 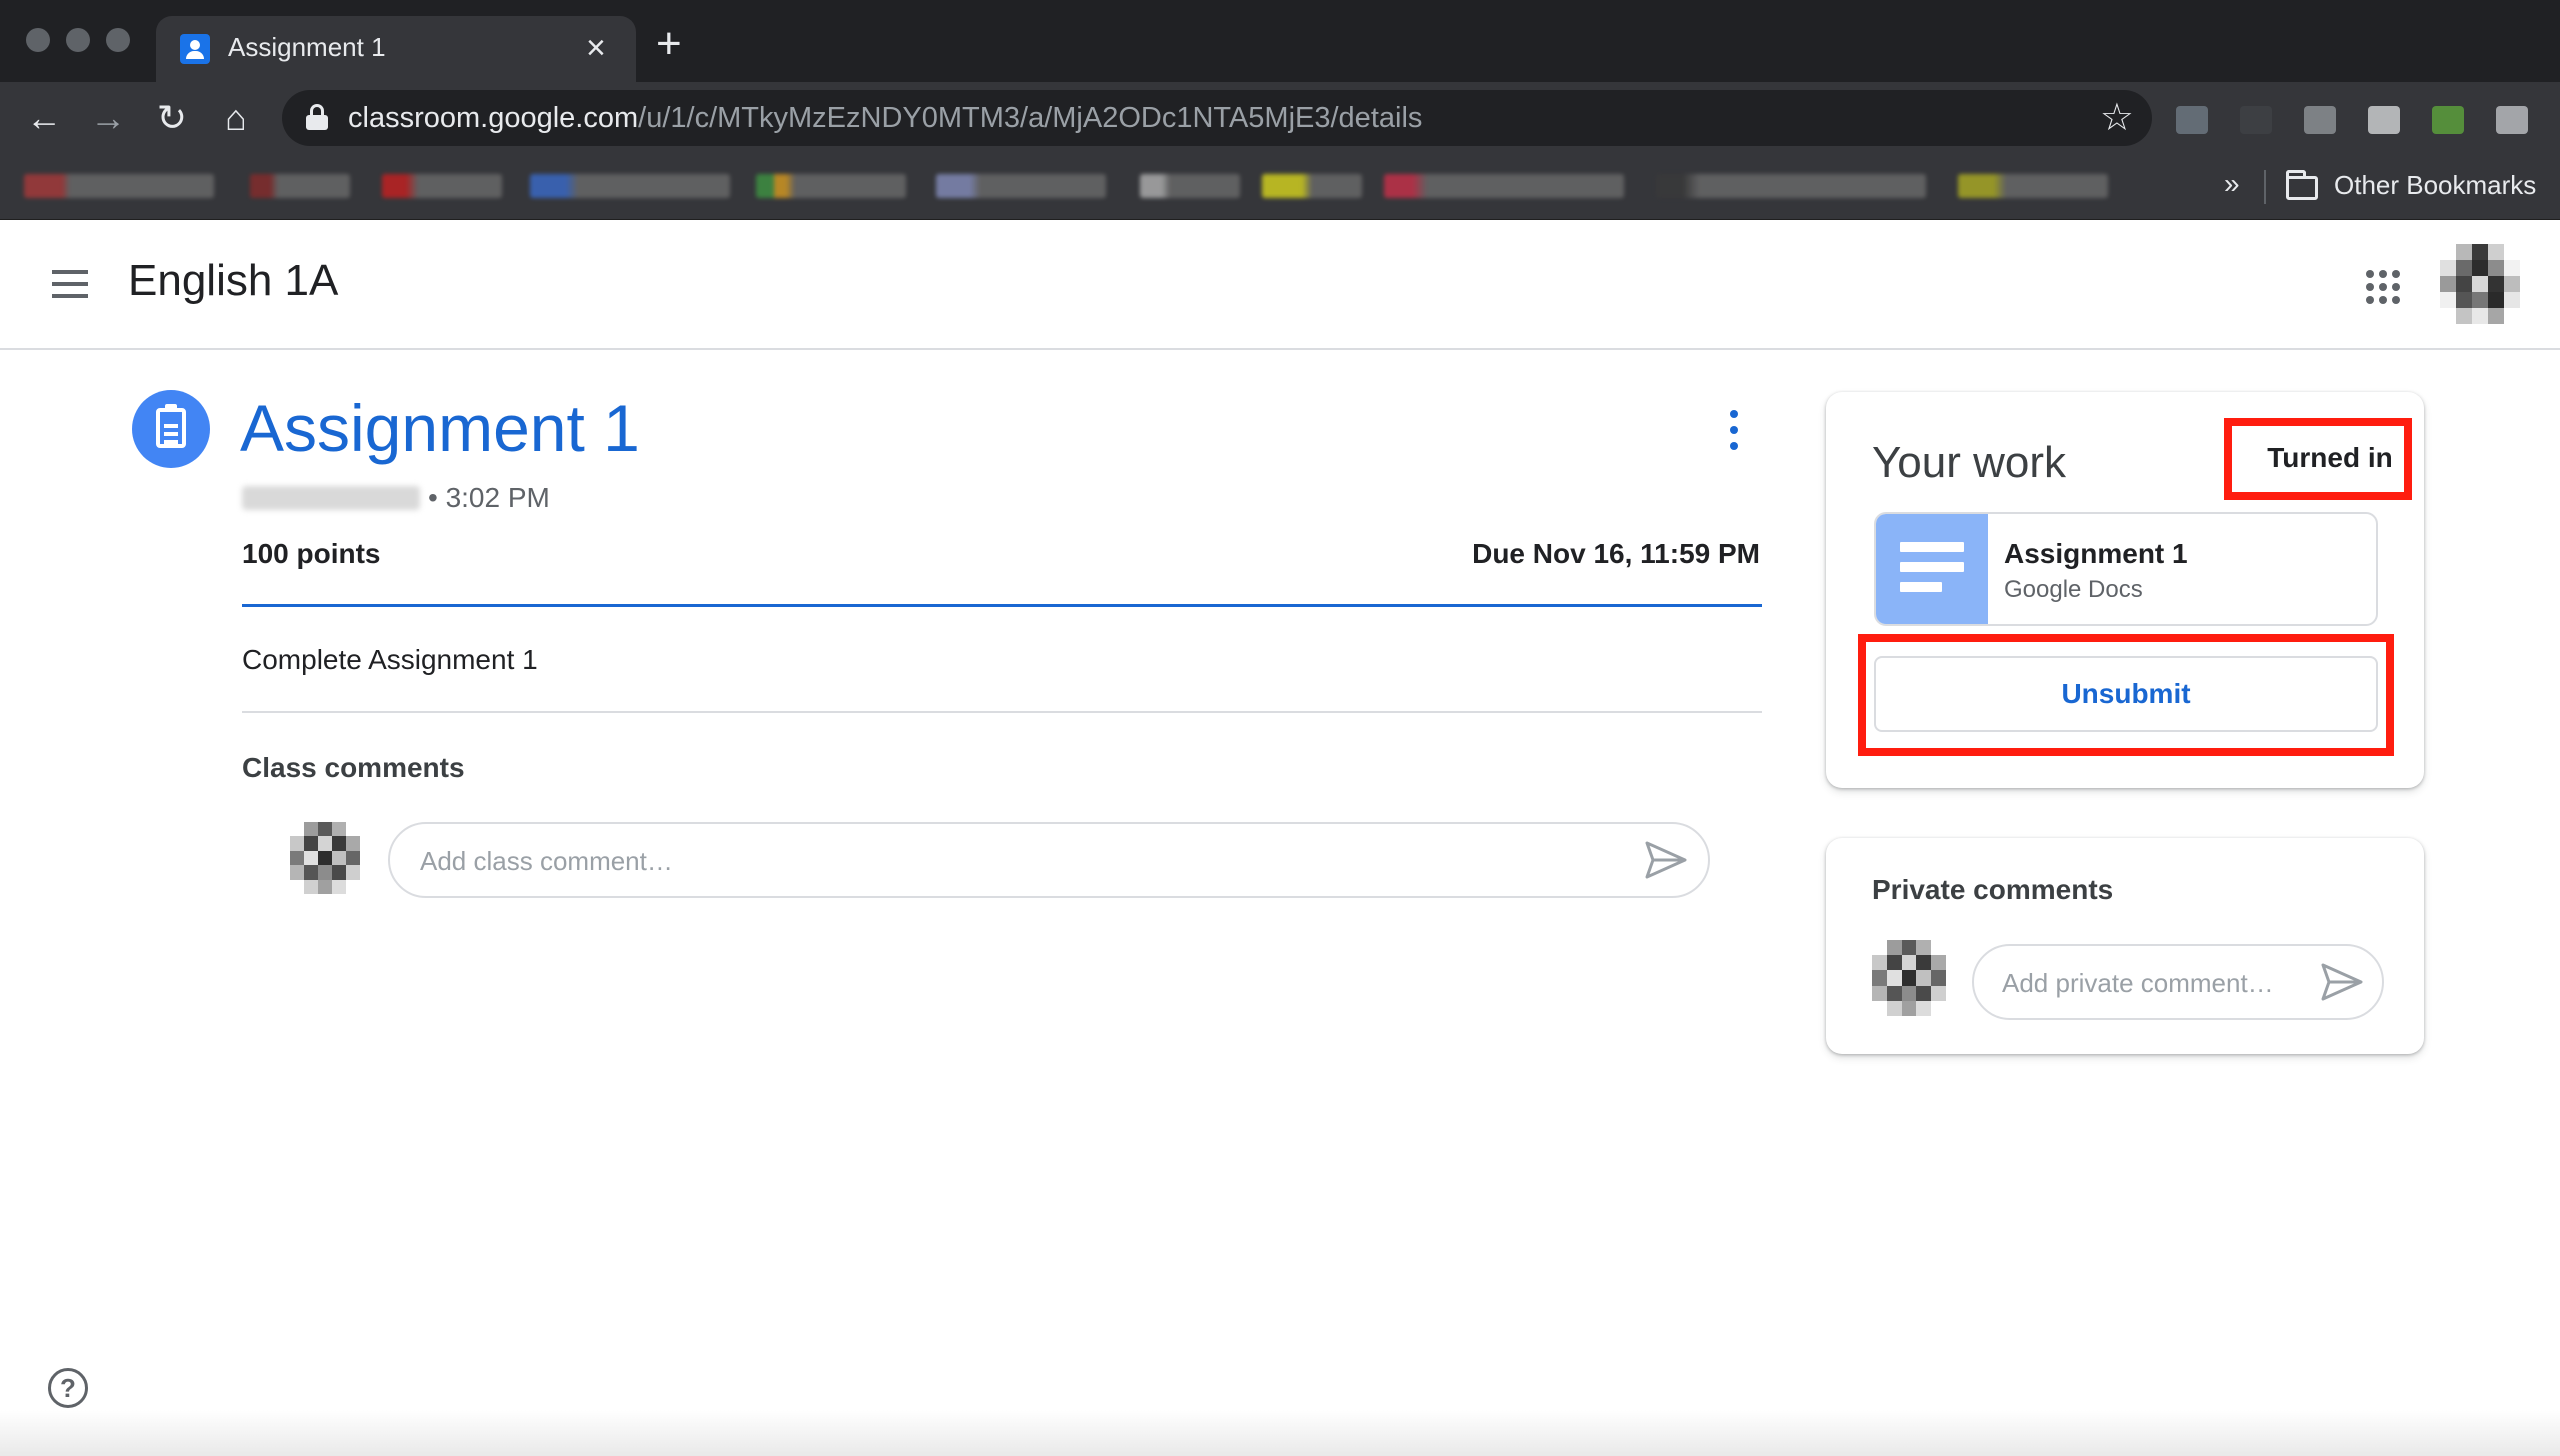 What do you see at coordinates (1280, 41) in the screenshot?
I see `browser-titlebar: Assignment 1 × +` at bounding box center [1280, 41].